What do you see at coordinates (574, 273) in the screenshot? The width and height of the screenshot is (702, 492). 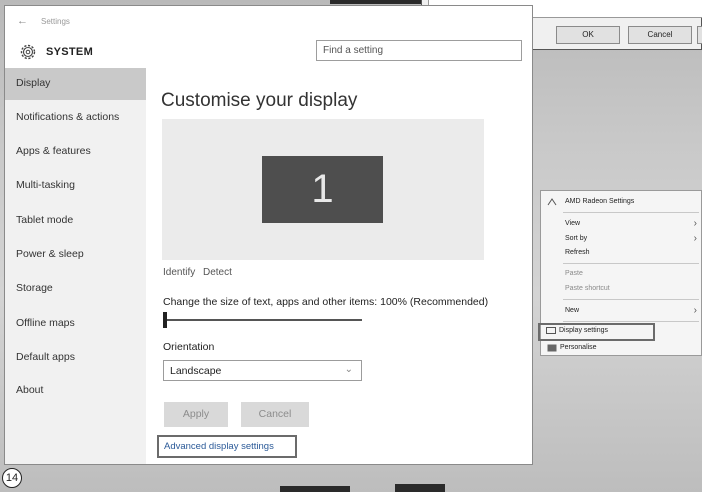 I see `menu-item-label: Paste` at bounding box center [574, 273].